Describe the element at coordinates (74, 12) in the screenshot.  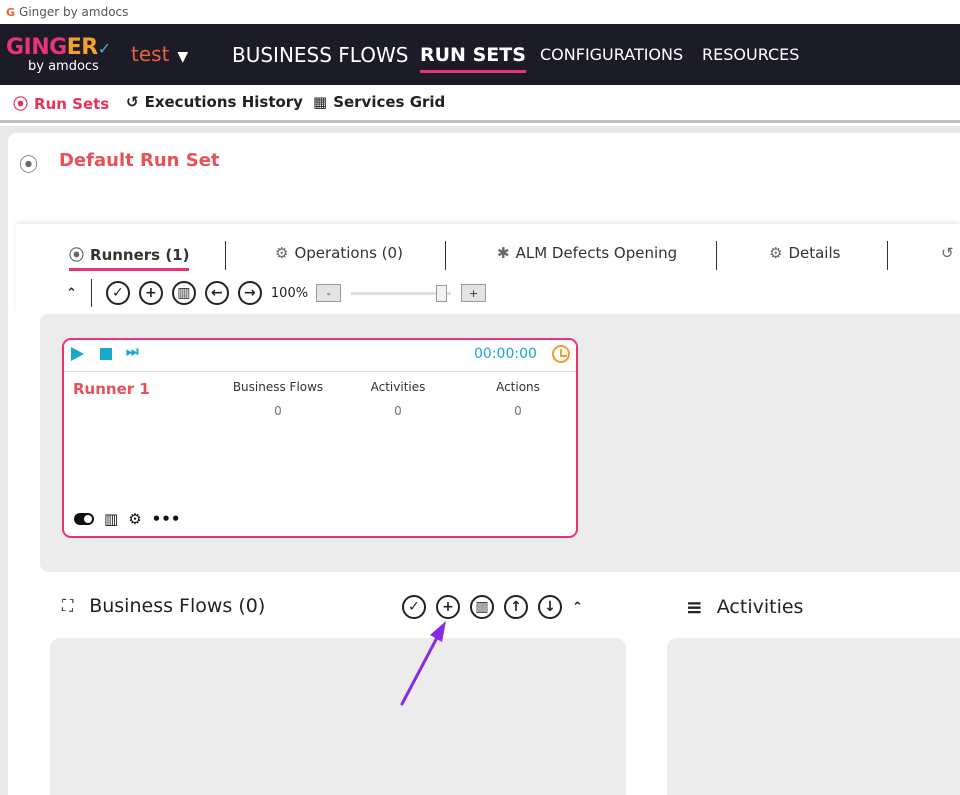
I see `window-title: Ginger by amdocs` at that location.